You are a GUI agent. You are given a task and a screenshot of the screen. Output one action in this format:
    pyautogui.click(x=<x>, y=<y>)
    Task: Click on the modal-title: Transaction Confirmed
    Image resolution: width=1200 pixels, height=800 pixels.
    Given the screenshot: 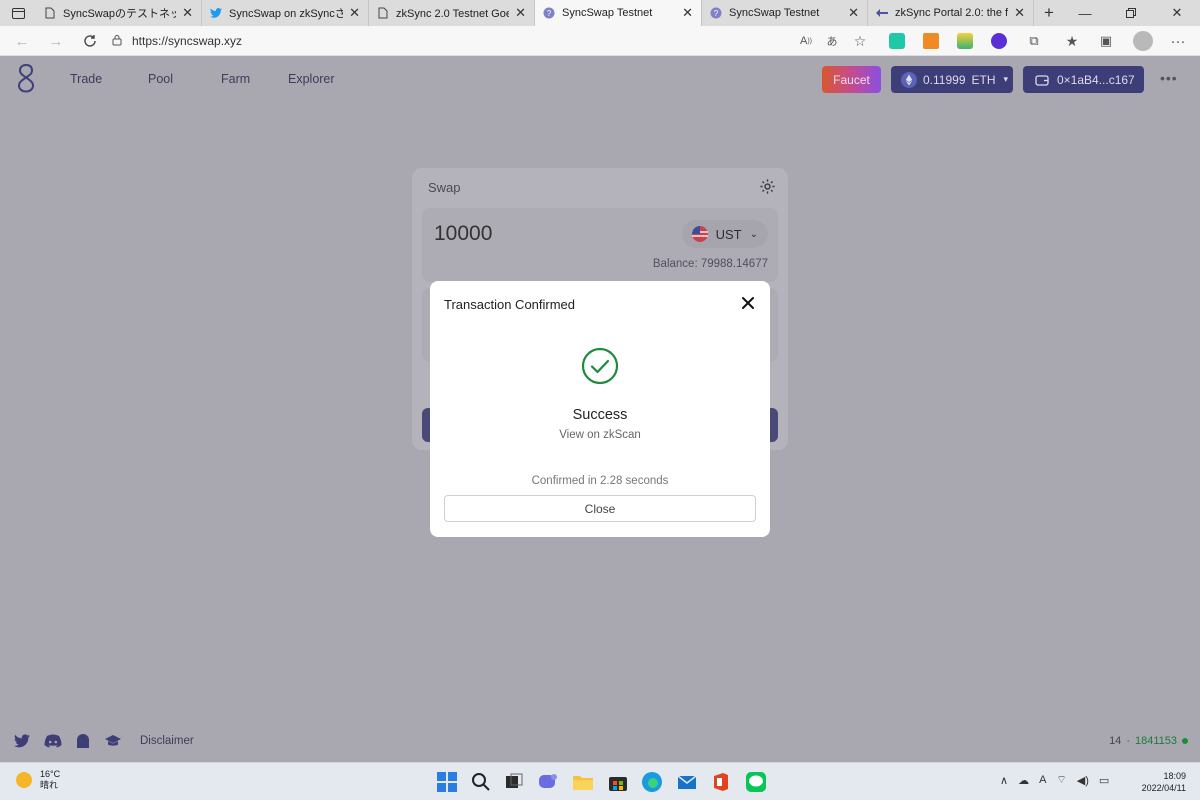 What is the action you would take?
    pyautogui.click(x=510, y=304)
    